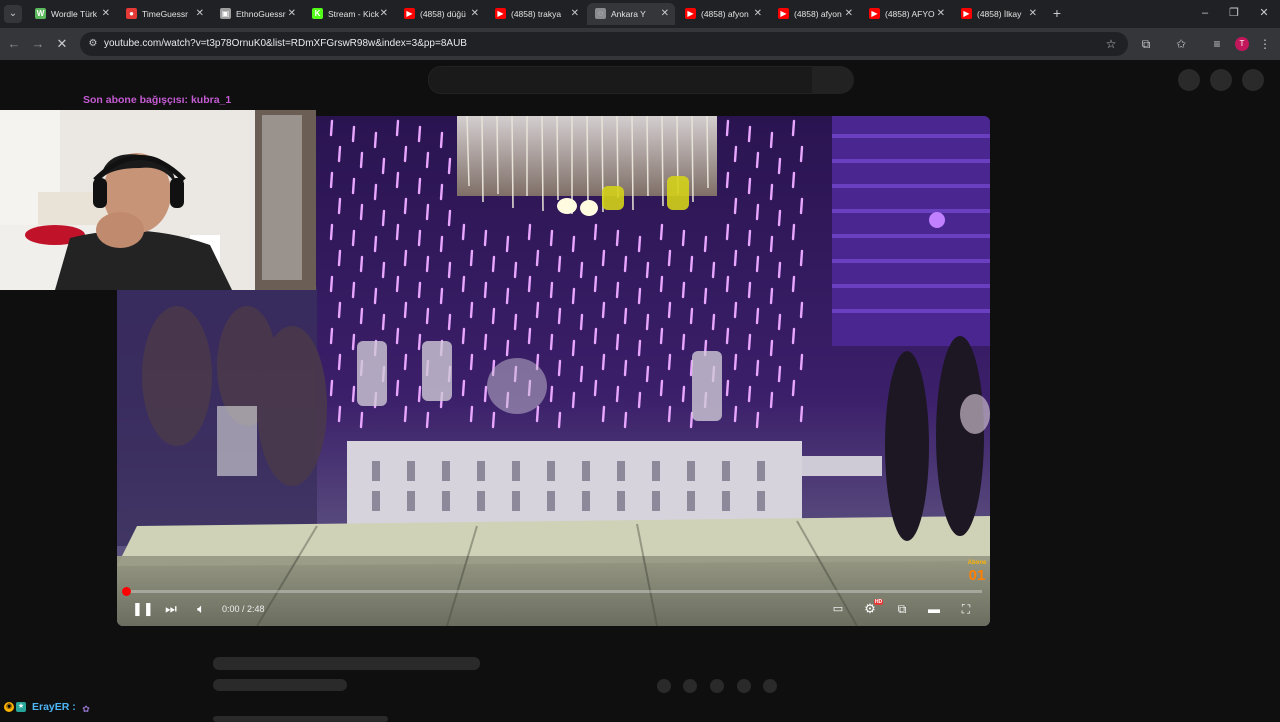 Image resolution: width=1280 pixels, height=722 pixels. I want to click on browser-tab: ▣ EthnoGuessr ✕, so click(257, 14).